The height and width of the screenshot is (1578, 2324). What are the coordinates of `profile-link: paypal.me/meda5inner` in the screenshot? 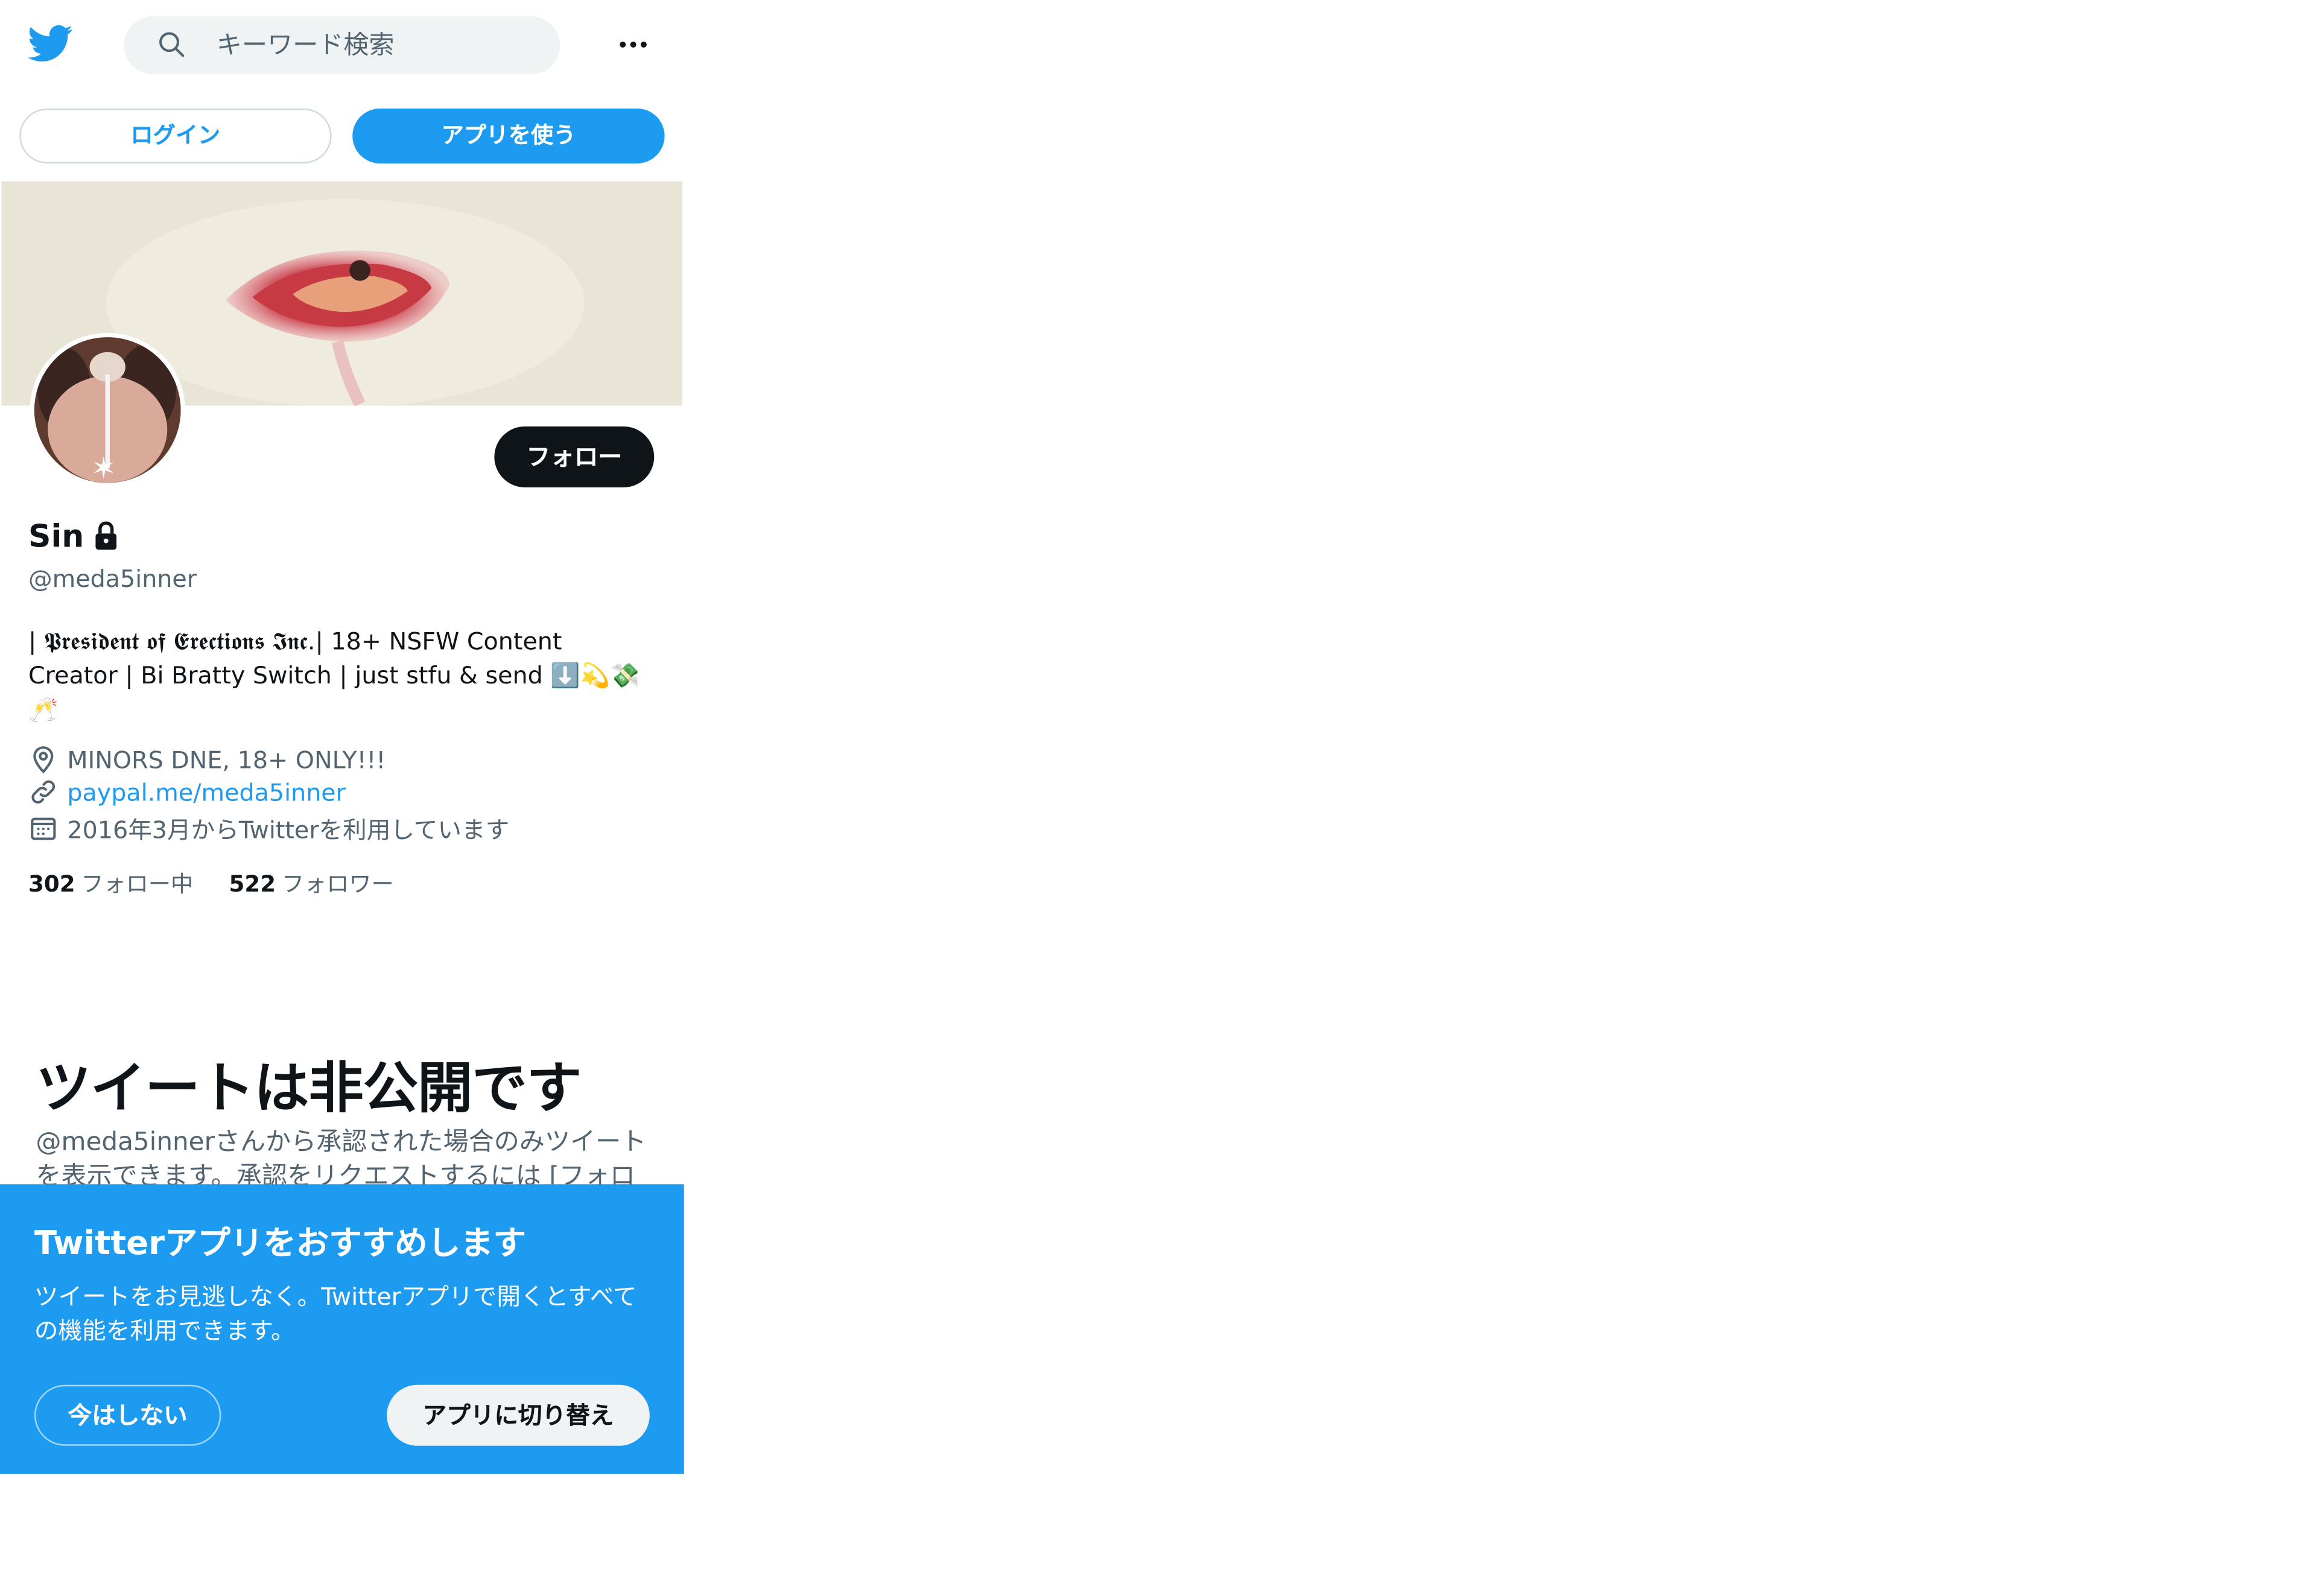 It's located at (206, 792).